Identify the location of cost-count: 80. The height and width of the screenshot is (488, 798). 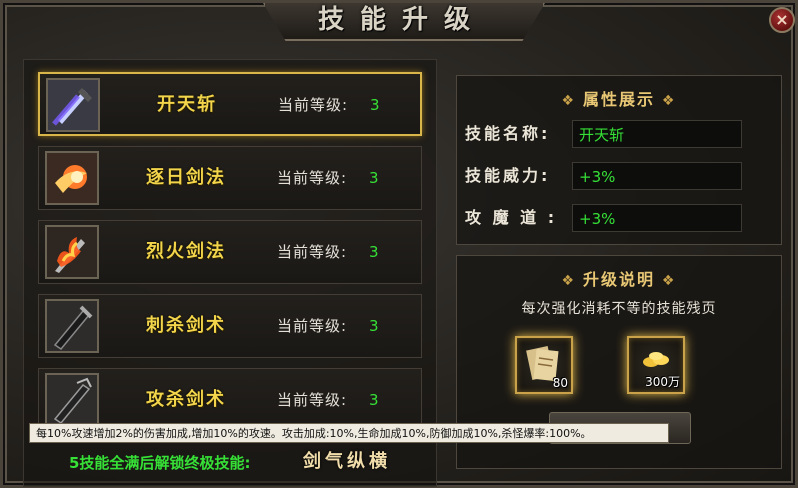
(560, 383).